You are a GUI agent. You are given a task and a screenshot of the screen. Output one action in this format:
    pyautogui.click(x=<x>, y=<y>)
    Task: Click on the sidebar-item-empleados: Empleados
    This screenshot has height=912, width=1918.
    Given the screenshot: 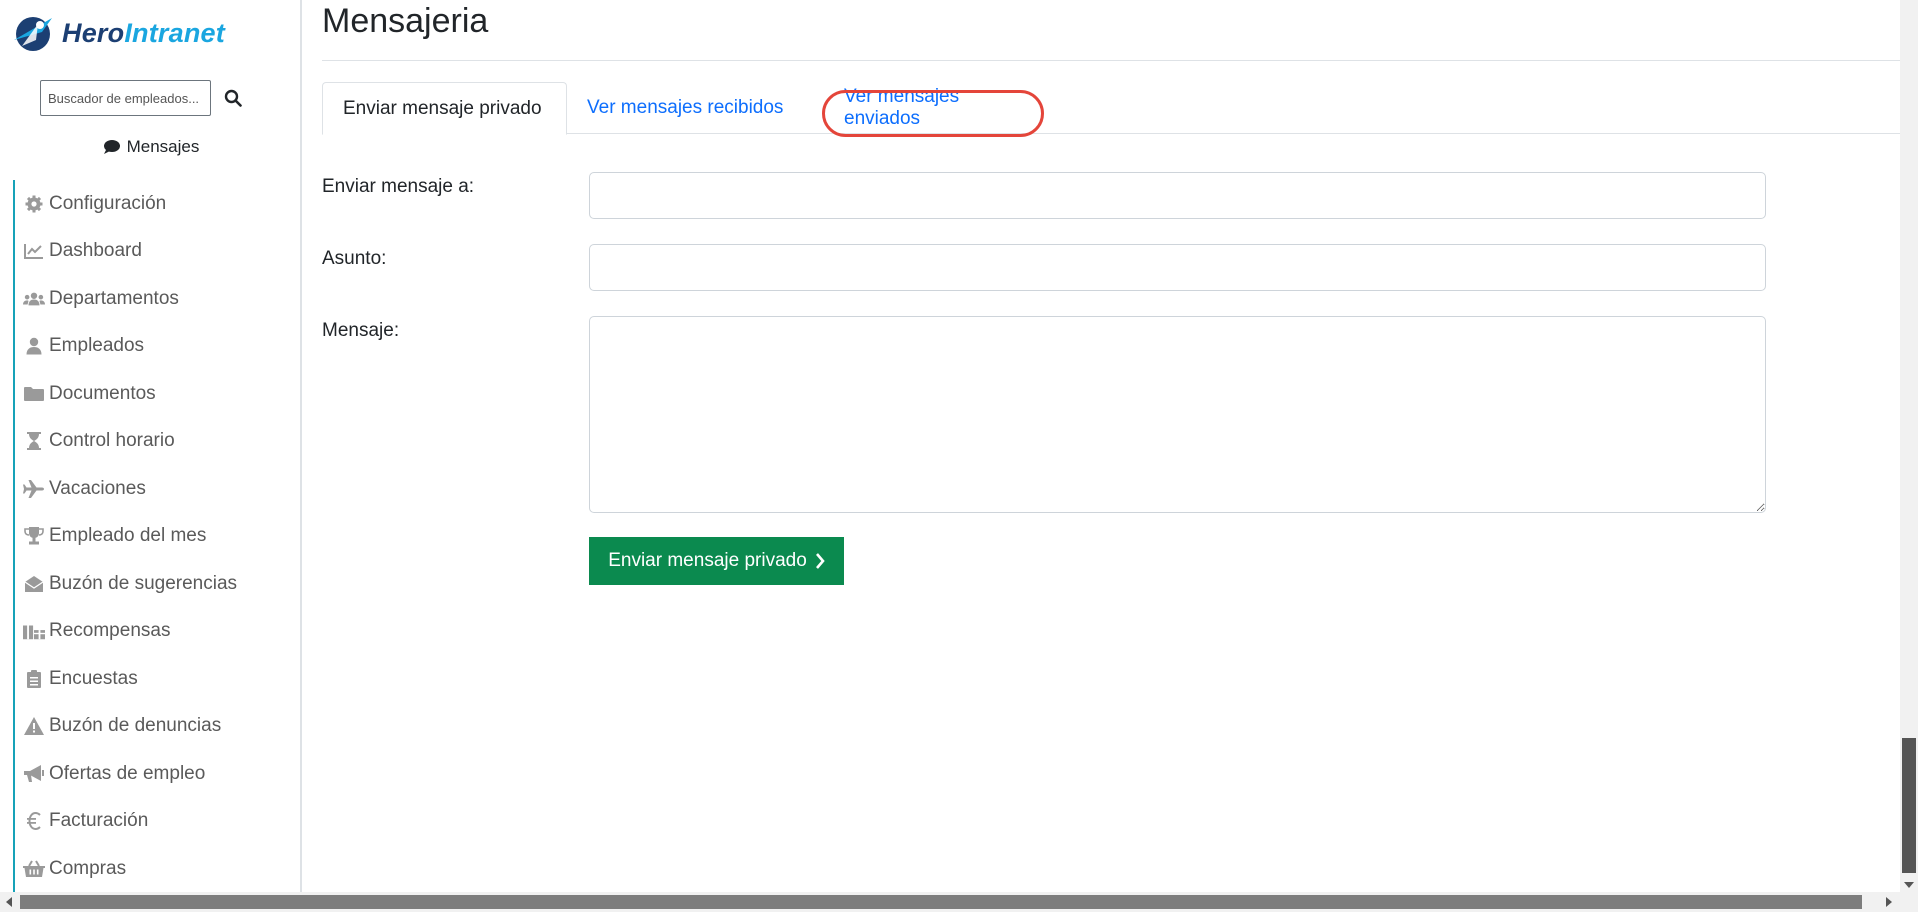 What is the action you would take?
    pyautogui.click(x=154, y=347)
    